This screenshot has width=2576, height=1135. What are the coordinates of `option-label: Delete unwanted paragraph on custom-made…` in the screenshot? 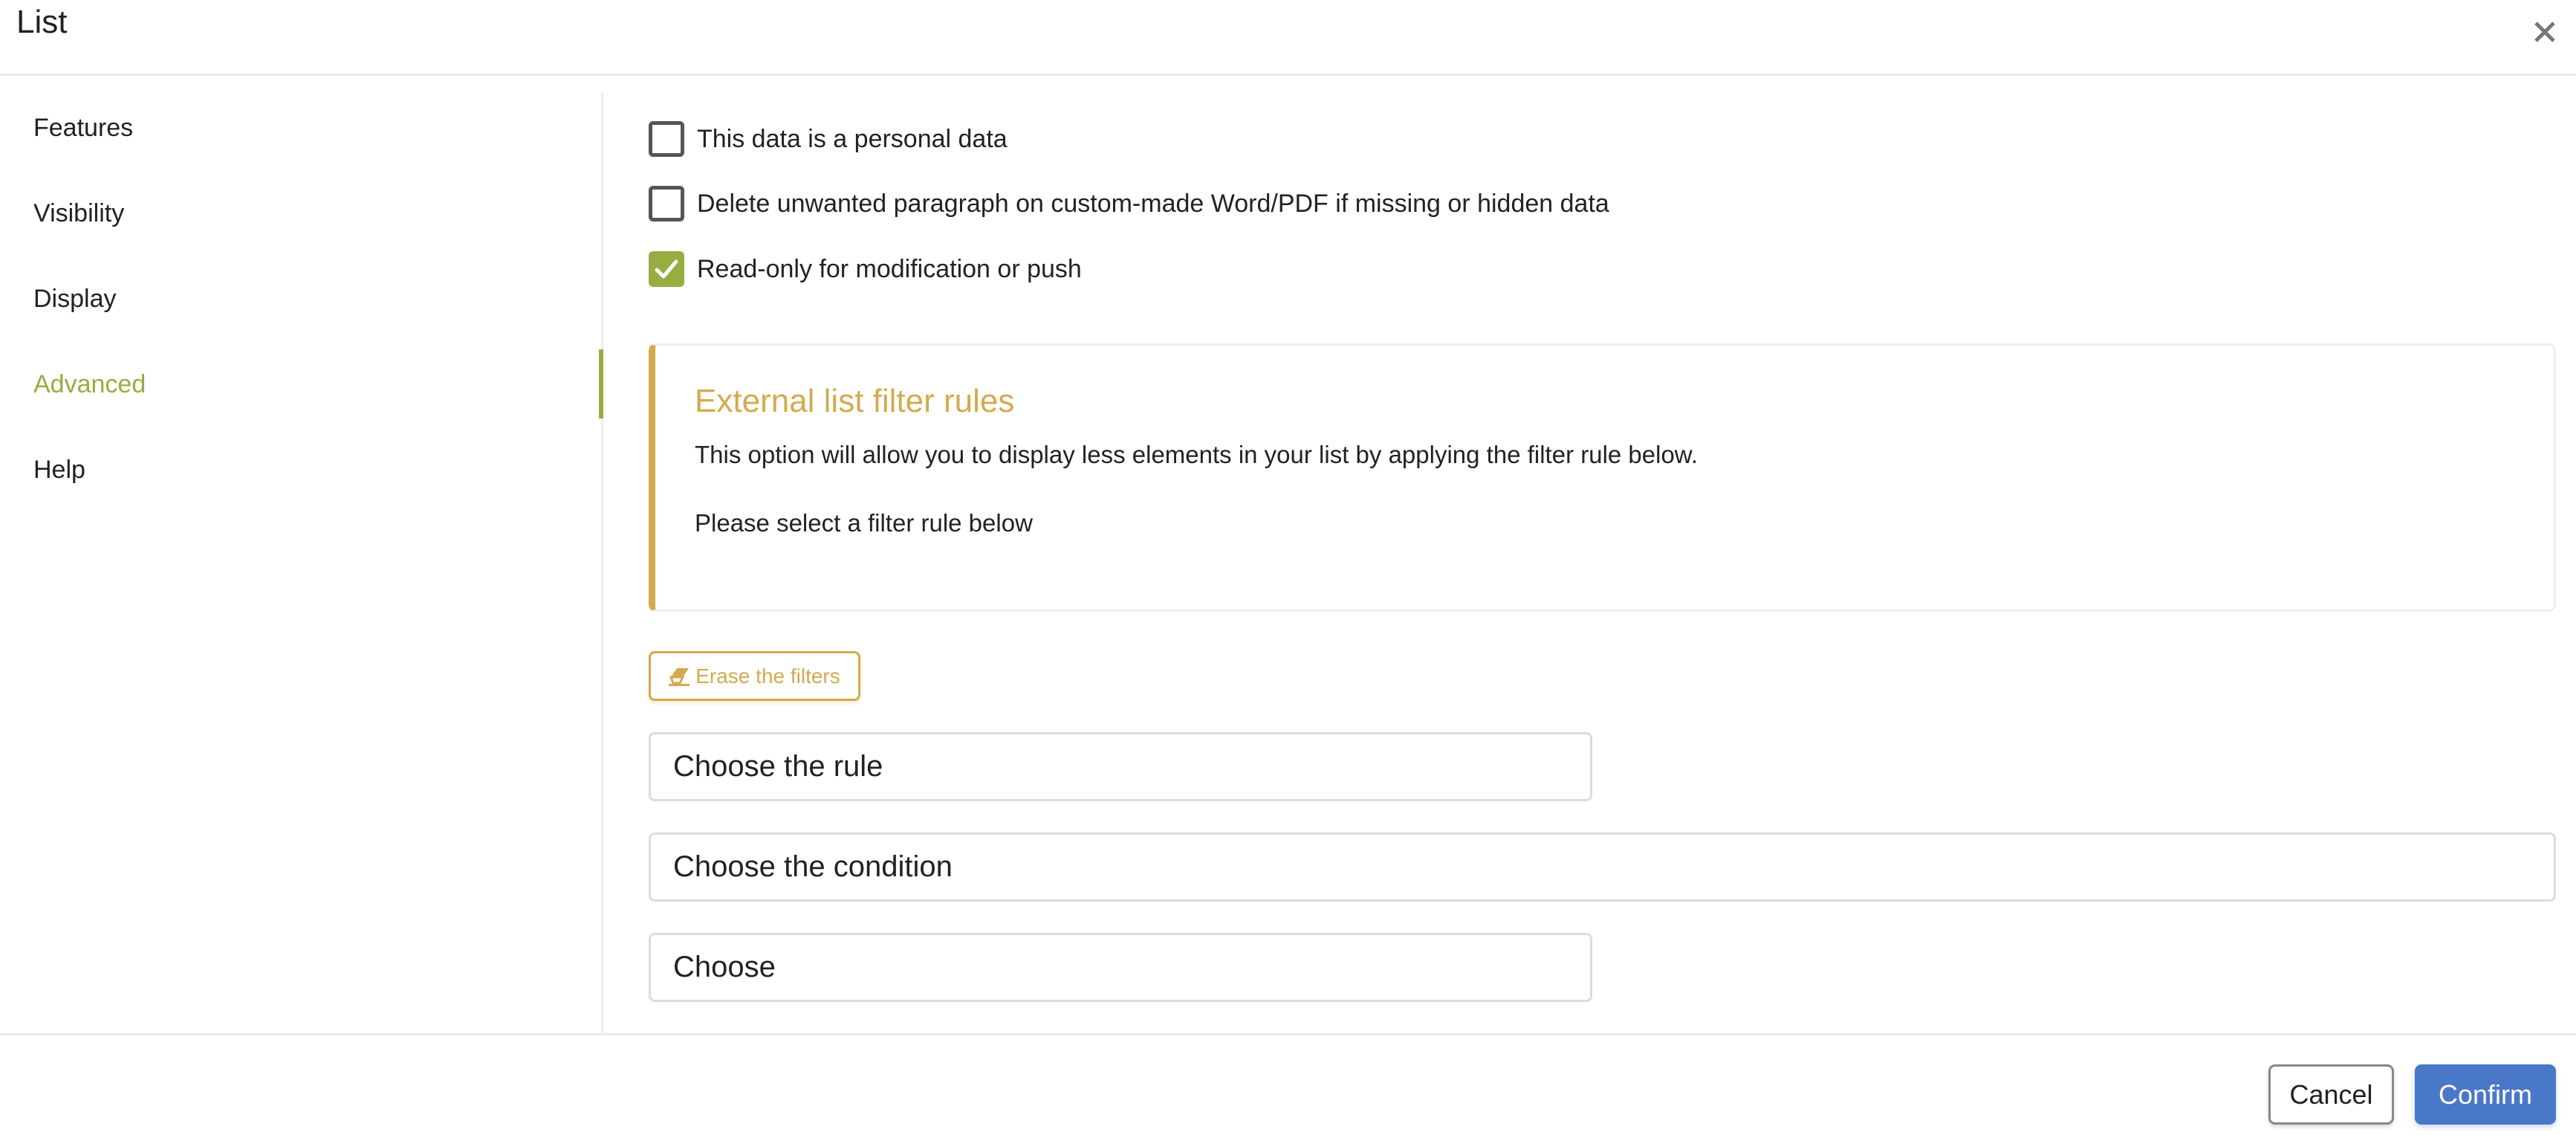 It's located at (1153, 203).